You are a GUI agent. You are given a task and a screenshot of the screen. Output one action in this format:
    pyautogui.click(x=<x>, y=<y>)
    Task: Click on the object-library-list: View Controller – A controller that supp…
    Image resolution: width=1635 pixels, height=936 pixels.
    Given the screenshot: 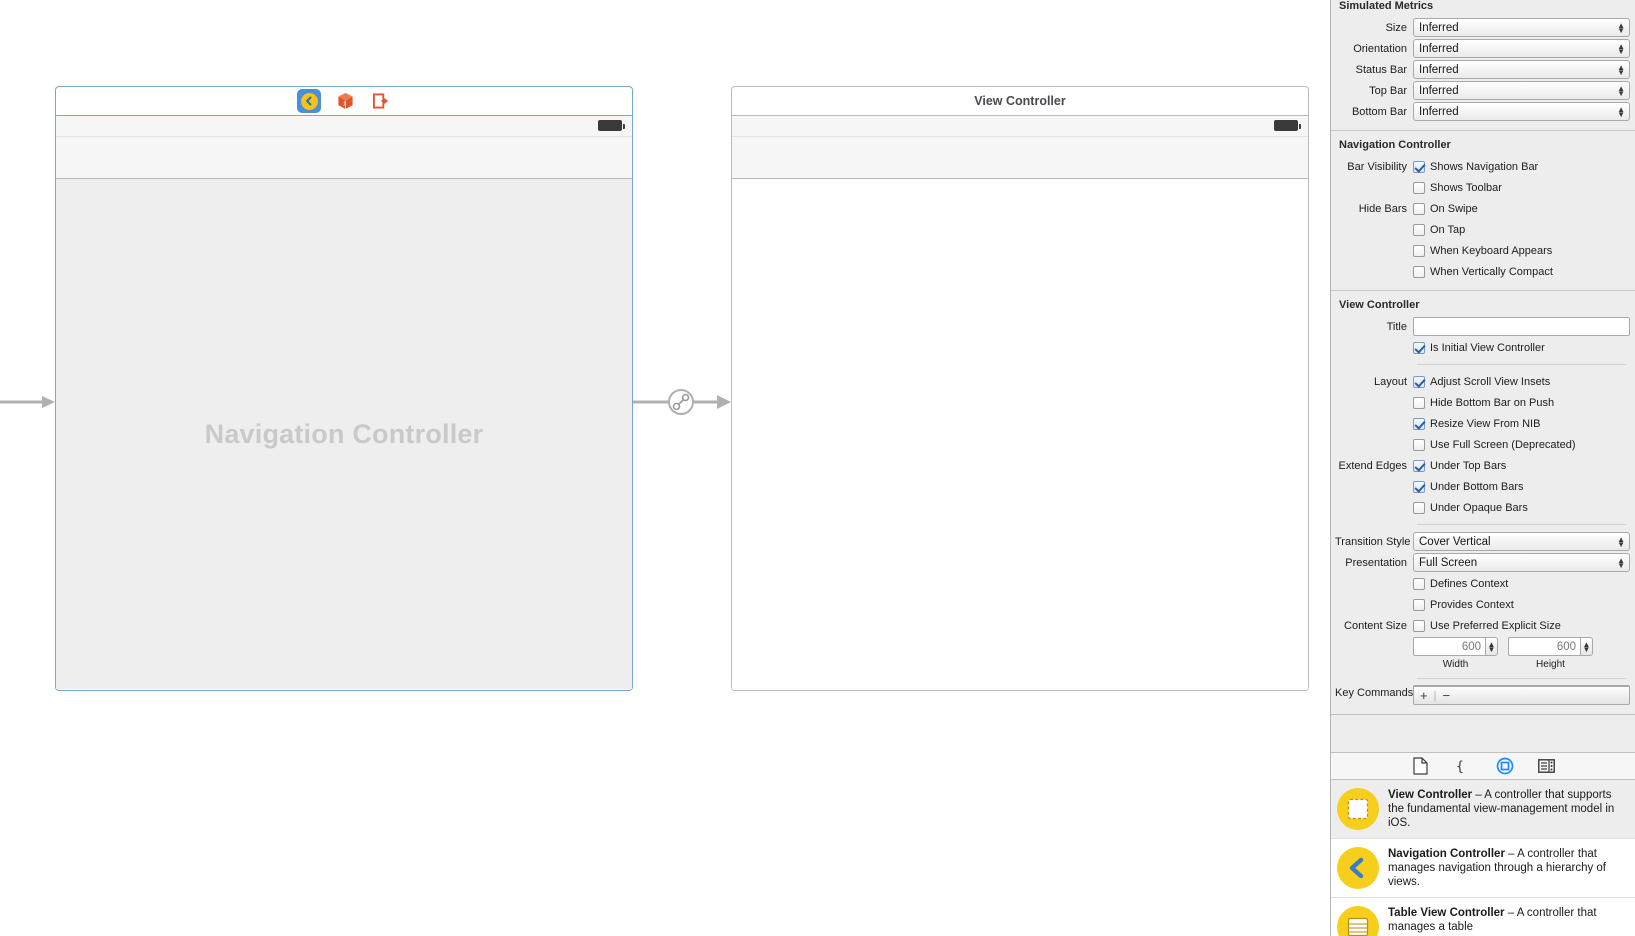 What is the action you would take?
    pyautogui.click(x=1483, y=858)
    